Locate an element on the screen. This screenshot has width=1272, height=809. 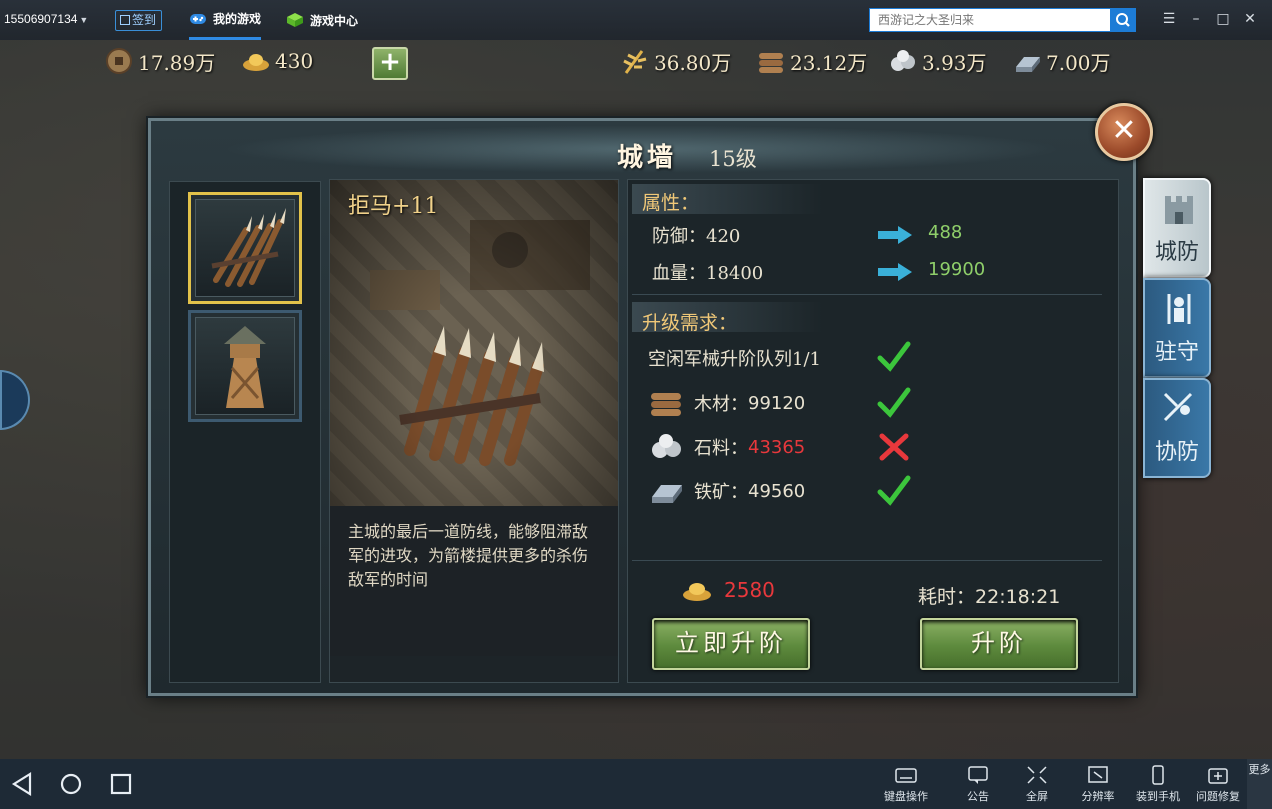
tab-my-games: 我的游戏 is located at coordinates (225, 20).